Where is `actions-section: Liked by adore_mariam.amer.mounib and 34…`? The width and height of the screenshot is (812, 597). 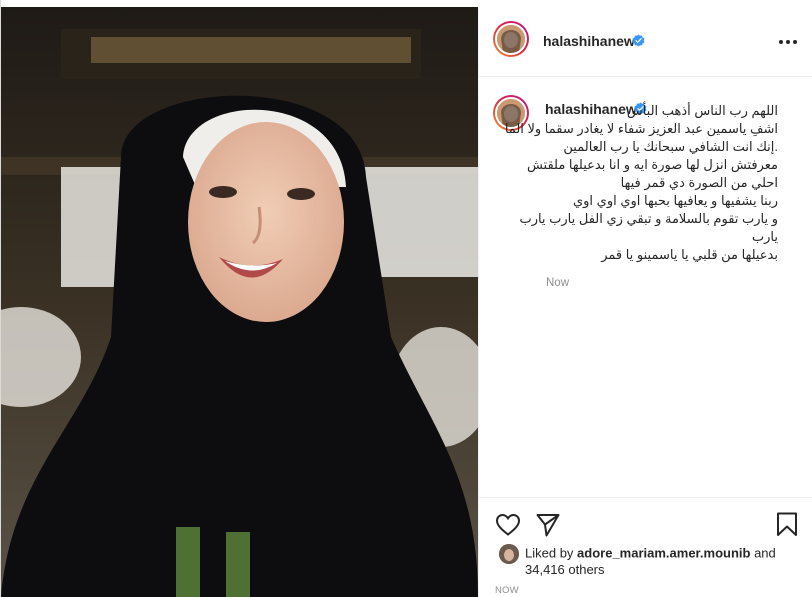 actions-section: Liked by adore_mariam.amer.mounib and 34… is located at coordinates (645, 547).